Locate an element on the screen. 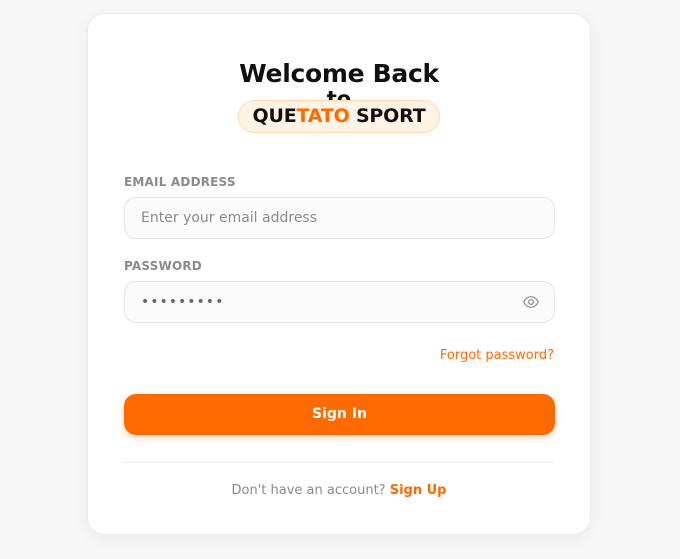 The width and height of the screenshot is (680, 559). signup-prompt-row: Don't have an account? Sign Up is located at coordinates (339, 490).